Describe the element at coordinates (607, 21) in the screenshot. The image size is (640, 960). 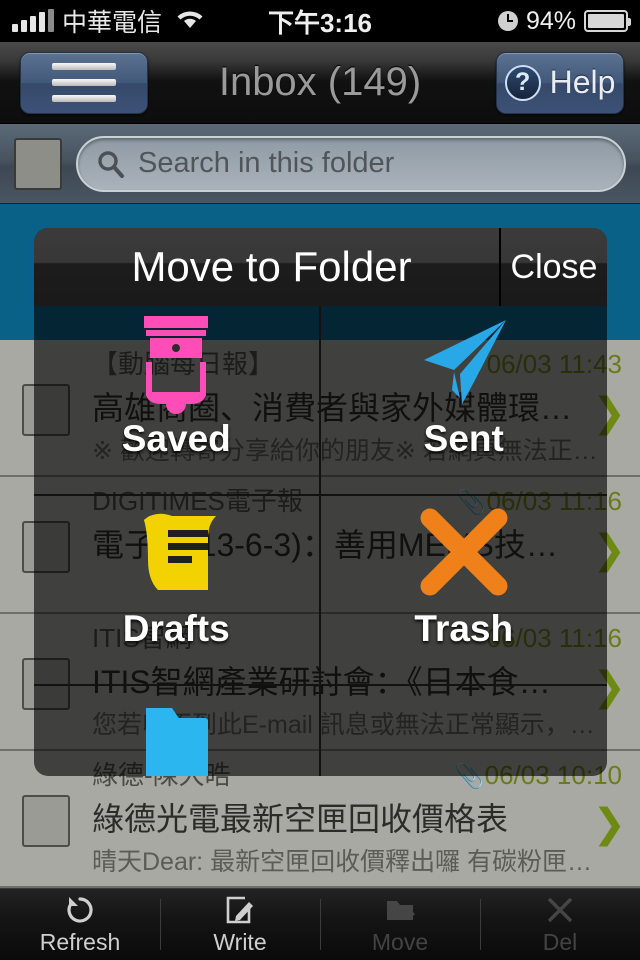
I see `battery-icon` at that location.